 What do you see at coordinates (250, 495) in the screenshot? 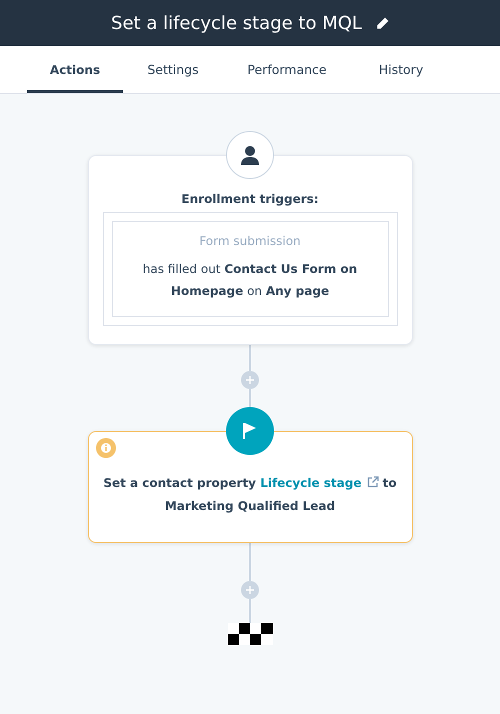
I see `action-description: Set a contact property Lifecycle stage to Marketing Qualified Lead` at bounding box center [250, 495].